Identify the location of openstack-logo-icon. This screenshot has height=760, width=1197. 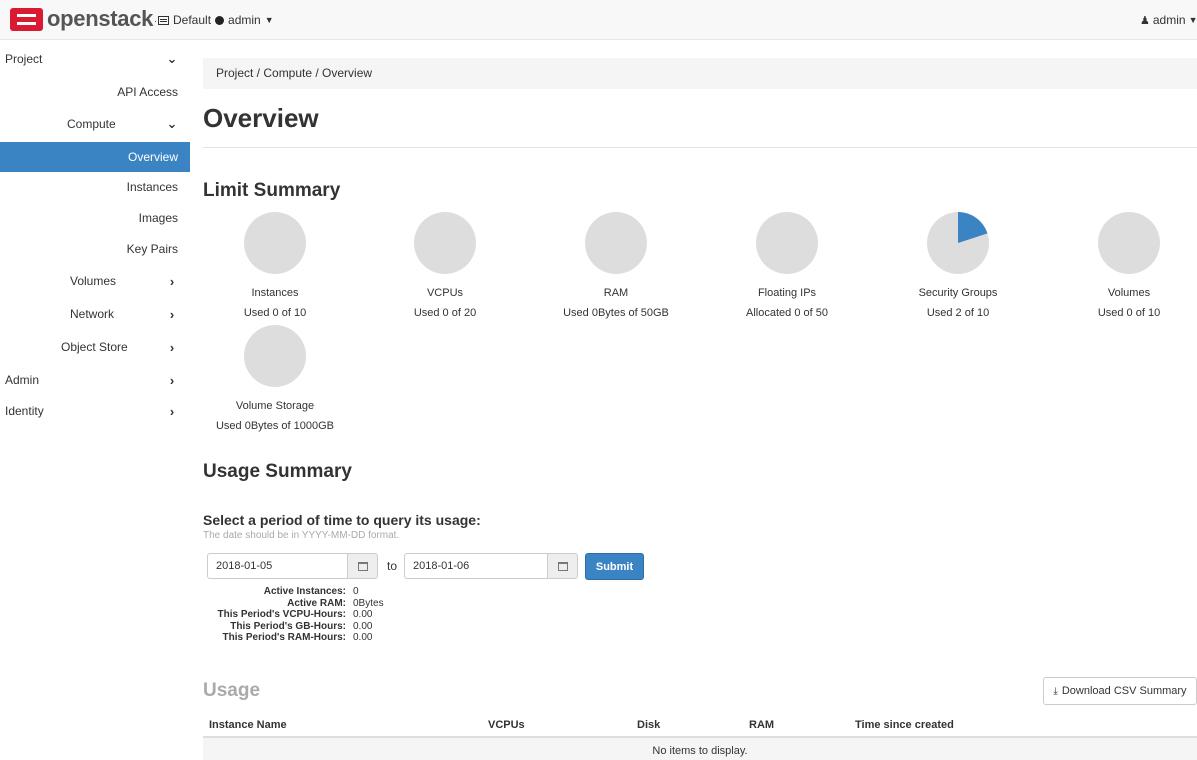
(26, 19).